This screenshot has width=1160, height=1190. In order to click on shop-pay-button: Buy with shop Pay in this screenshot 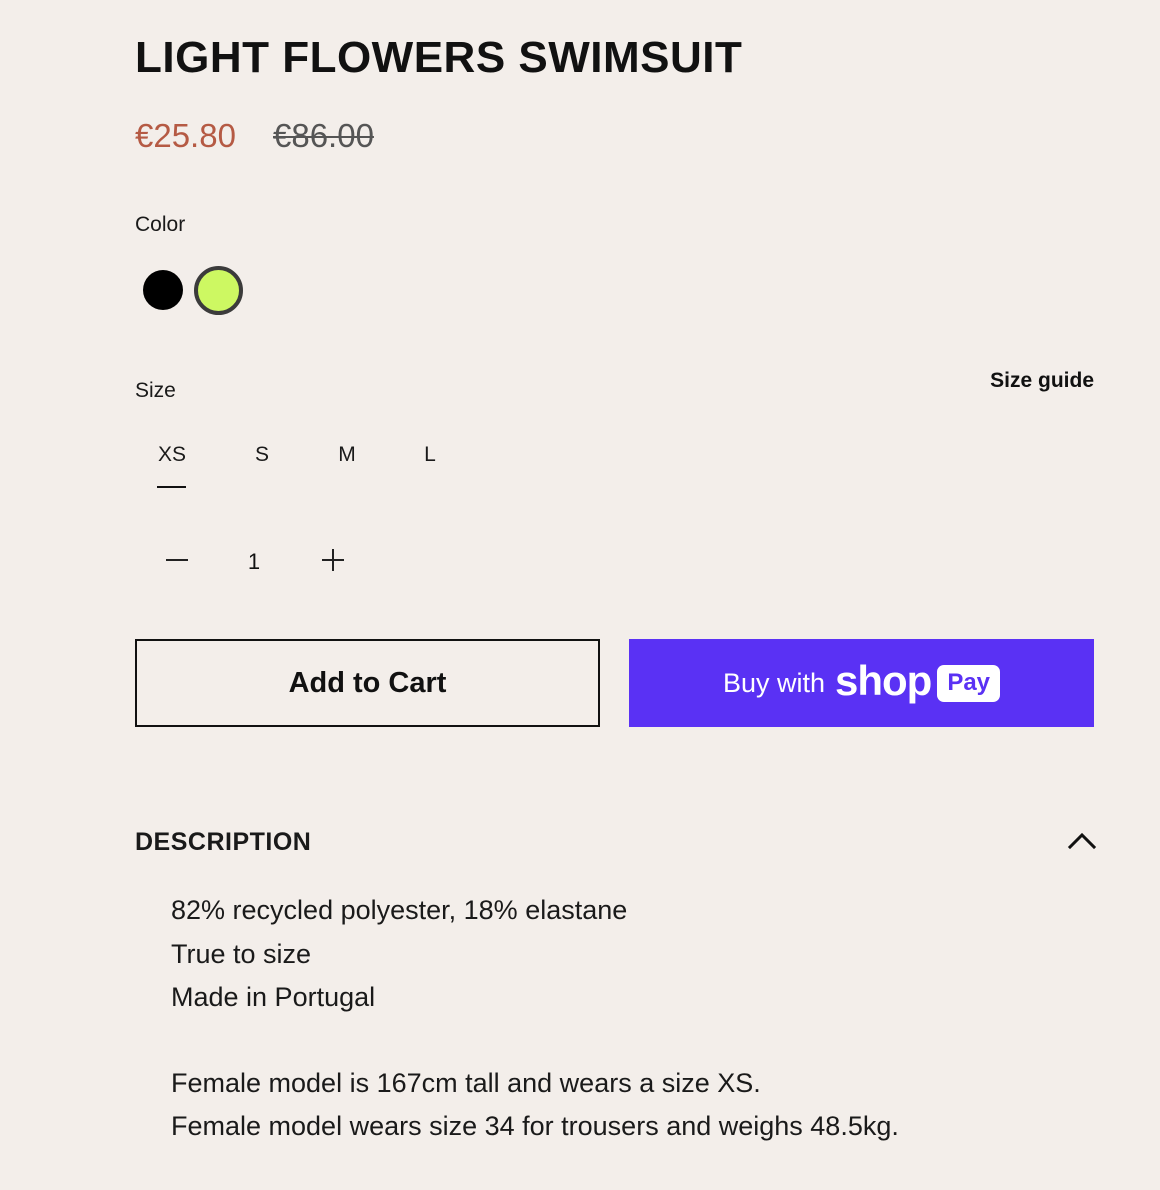, I will do `click(861, 683)`.